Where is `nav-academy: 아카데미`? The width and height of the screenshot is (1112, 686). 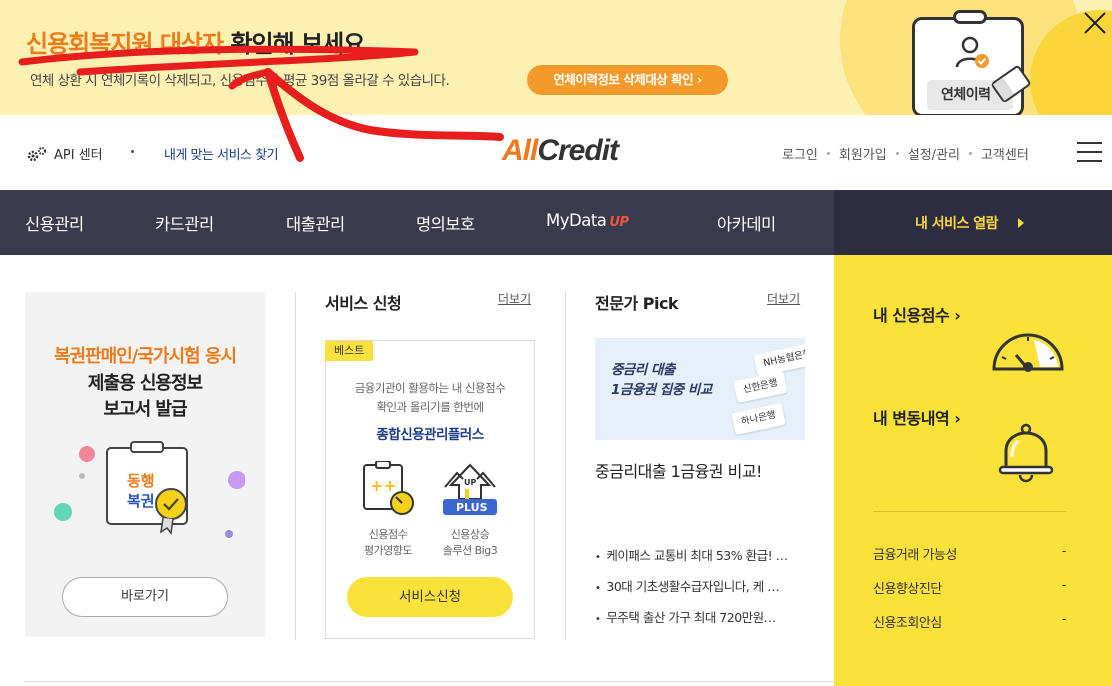
nav-academy: 아카데미 is located at coordinates (746, 223).